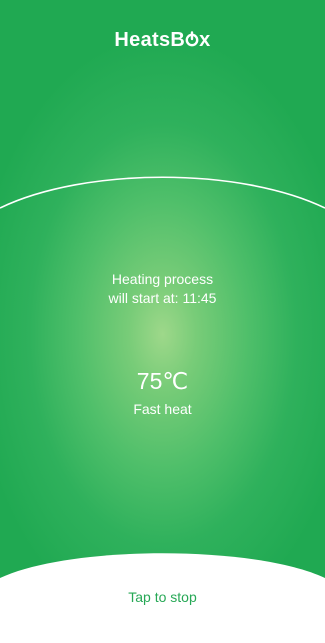 The height and width of the screenshot is (643, 325). What do you see at coordinates (162, 289) in the screenshot?
I see `heating-status: Heating process will start at: 11:45` at bounding box center [162, 289].